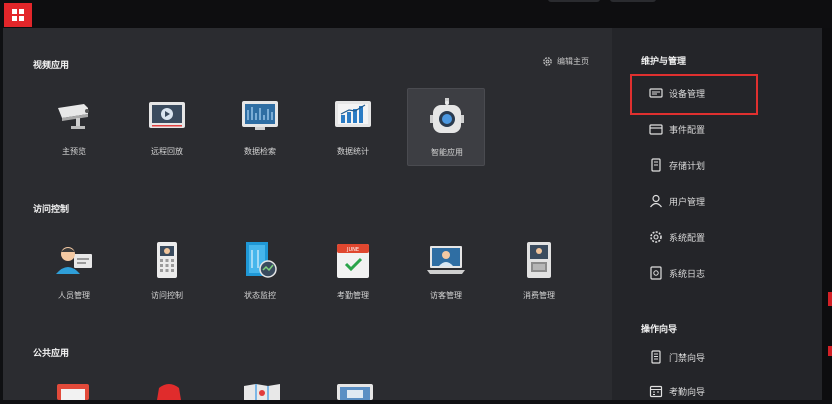  I want to click on tile-data-statistics: 数据统计, so click(353, 127).